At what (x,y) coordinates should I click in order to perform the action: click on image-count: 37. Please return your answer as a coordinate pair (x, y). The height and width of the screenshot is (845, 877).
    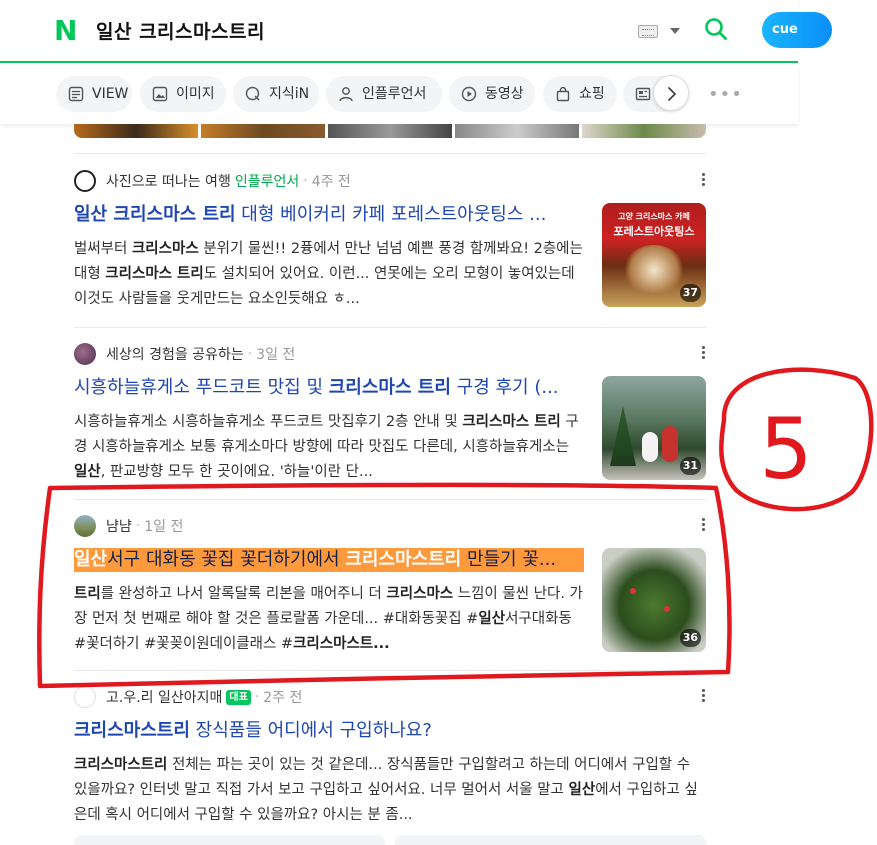
    Looking at the image, I should click on (690, 293).